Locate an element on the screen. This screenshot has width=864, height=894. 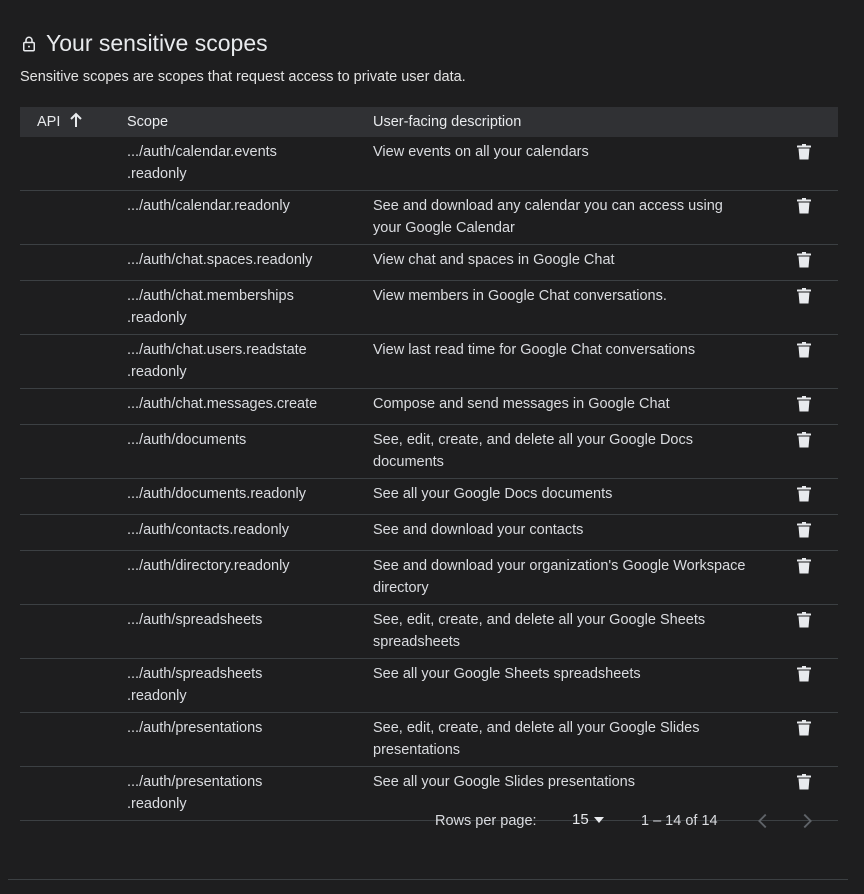
chevron-left-icon is located at coordinates (763, 823).